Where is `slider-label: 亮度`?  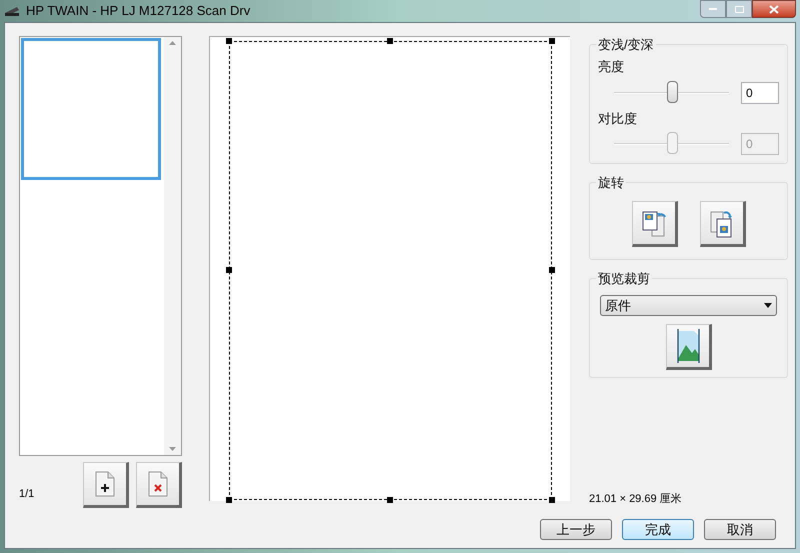 slider-label: 亮度 is located at coordinates (611, 67).